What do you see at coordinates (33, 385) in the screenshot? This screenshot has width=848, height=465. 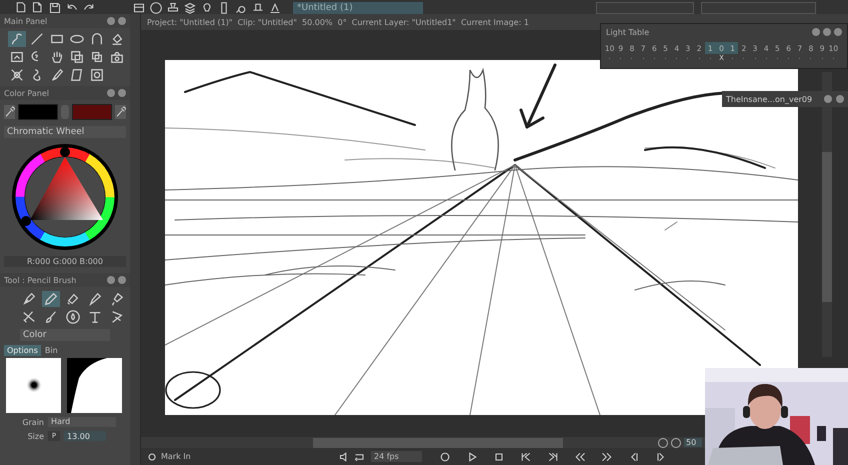 I see `brush-preview` at bounding box center [33, 385].